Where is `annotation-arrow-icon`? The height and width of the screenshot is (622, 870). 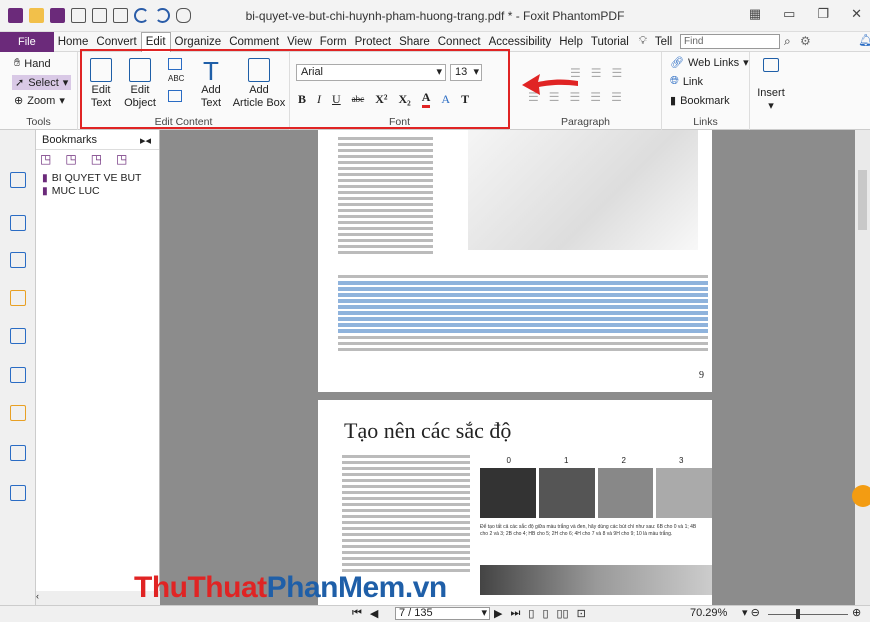 annotation-arrow-icon is located at coordinates (550, 84).